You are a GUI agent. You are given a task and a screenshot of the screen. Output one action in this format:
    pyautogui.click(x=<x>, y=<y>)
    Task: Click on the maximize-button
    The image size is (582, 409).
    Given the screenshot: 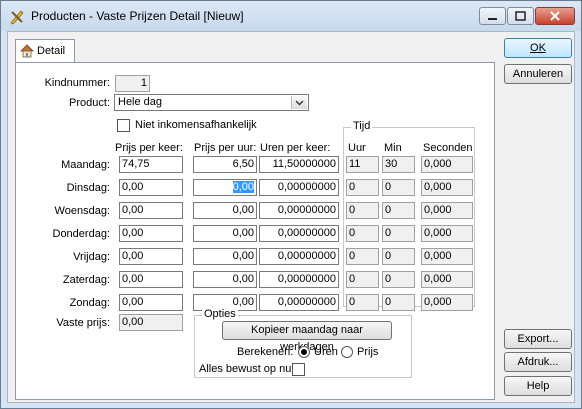 What is the action you would take?
    pyautogui.click(x=520, y=16)
    